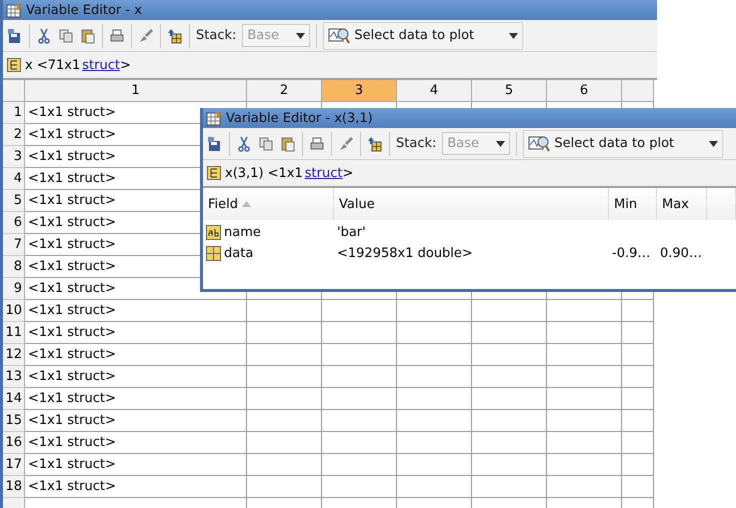  Describe the element at coordinates (14, 135) in the screenshot. I see `row-number: 2` at that location.